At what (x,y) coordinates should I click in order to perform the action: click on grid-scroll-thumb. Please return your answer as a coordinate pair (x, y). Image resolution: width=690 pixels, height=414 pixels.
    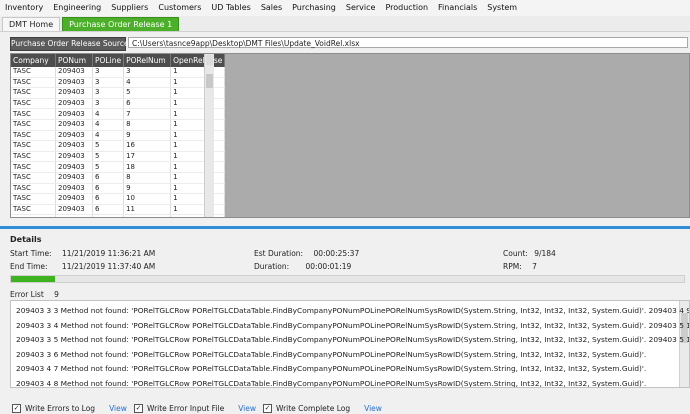
    Looking at the image, I should click on (209, 81).